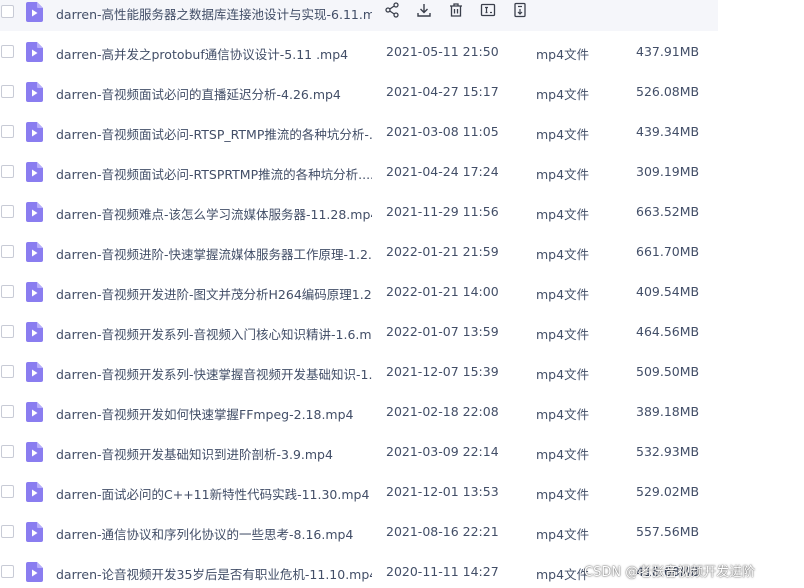 This screenshot has width=804, height=588. Describe the element at coordinates (442, 291) in the screenshot. I see `file-date: 2022-01-21 14:00` at that location.